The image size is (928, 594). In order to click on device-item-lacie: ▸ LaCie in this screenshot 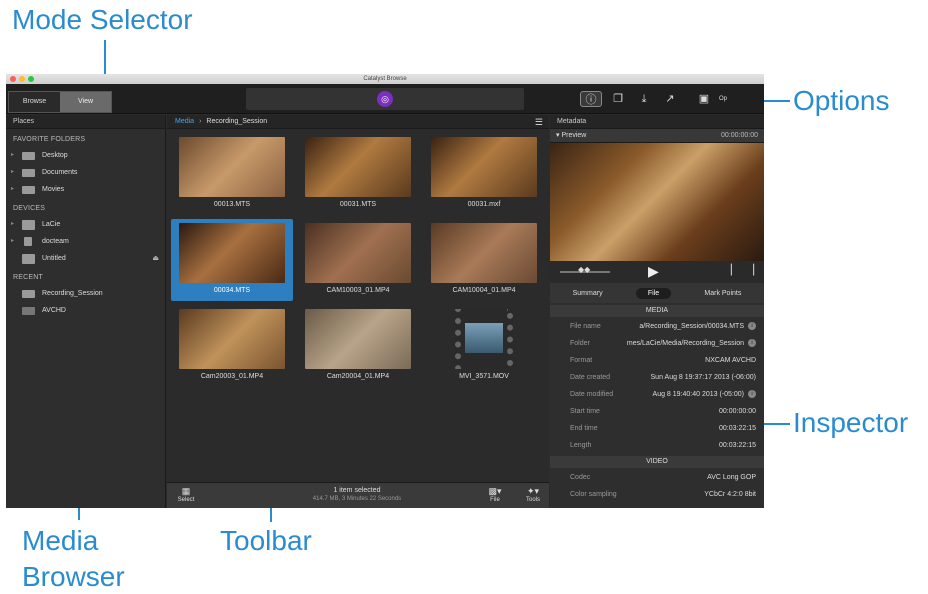, I will do `click(85, 224)`.